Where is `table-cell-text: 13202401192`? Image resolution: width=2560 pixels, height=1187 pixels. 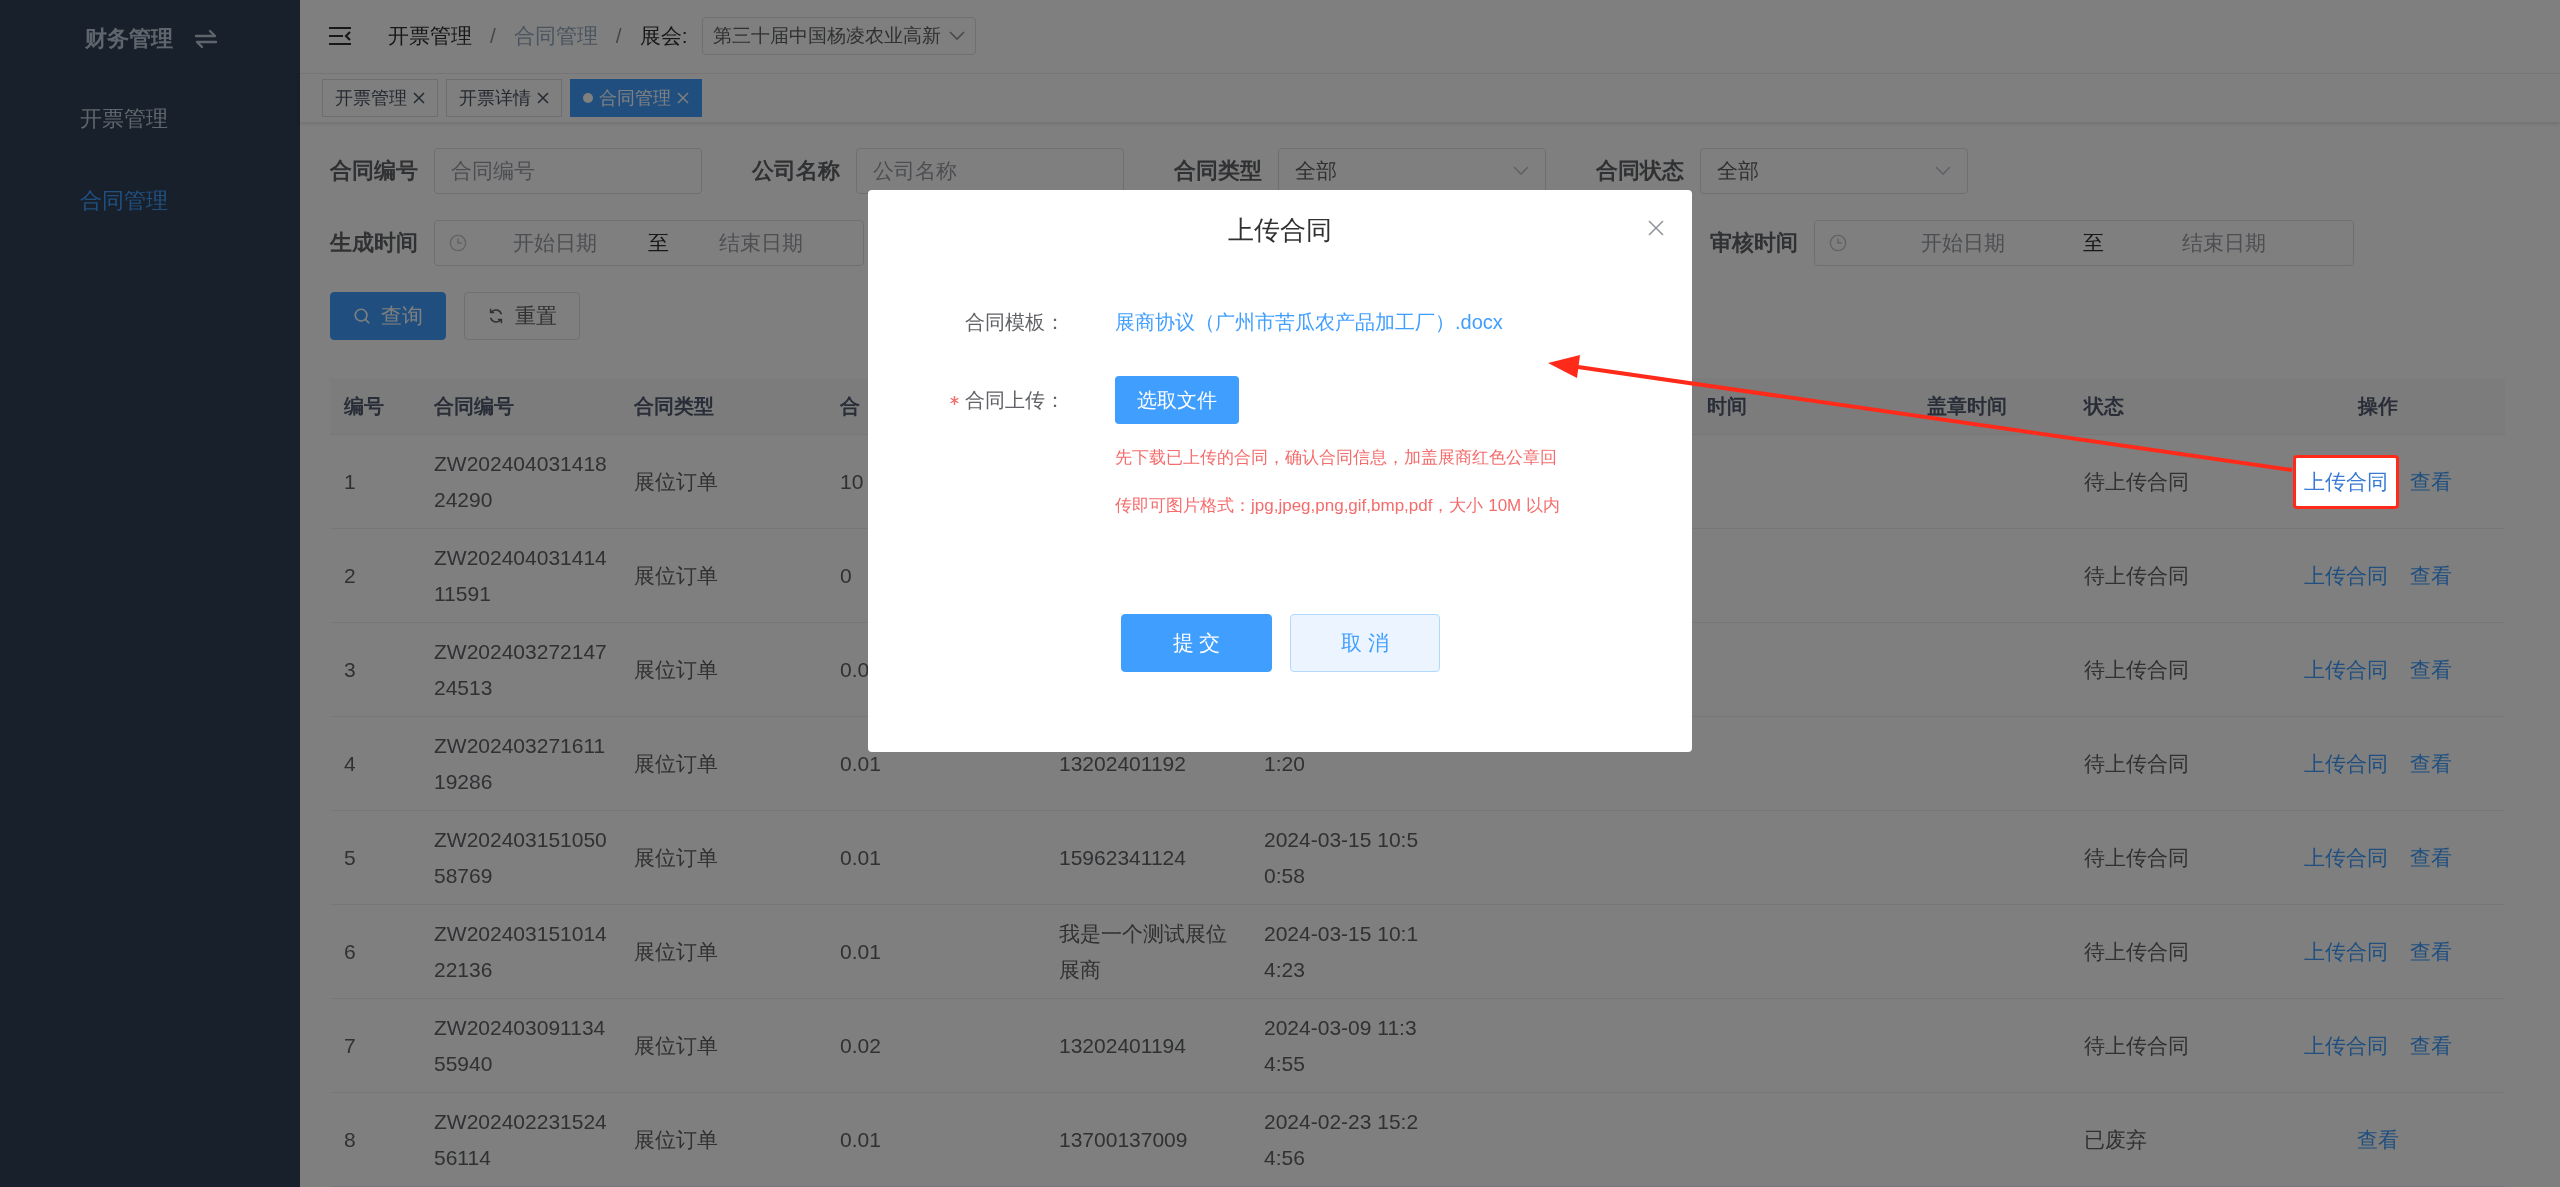
table-cell-text: 13202401192 is located at coordinates (1122, 763).